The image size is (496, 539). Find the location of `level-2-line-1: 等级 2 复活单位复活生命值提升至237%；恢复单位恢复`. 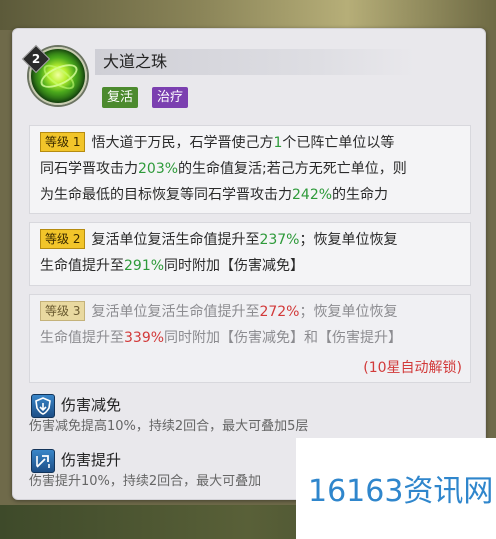

level-2-line-1: 等级 2 复活单位复活生命值提升至237%；恢复单位恢复 is located at coordinates (218, 240).